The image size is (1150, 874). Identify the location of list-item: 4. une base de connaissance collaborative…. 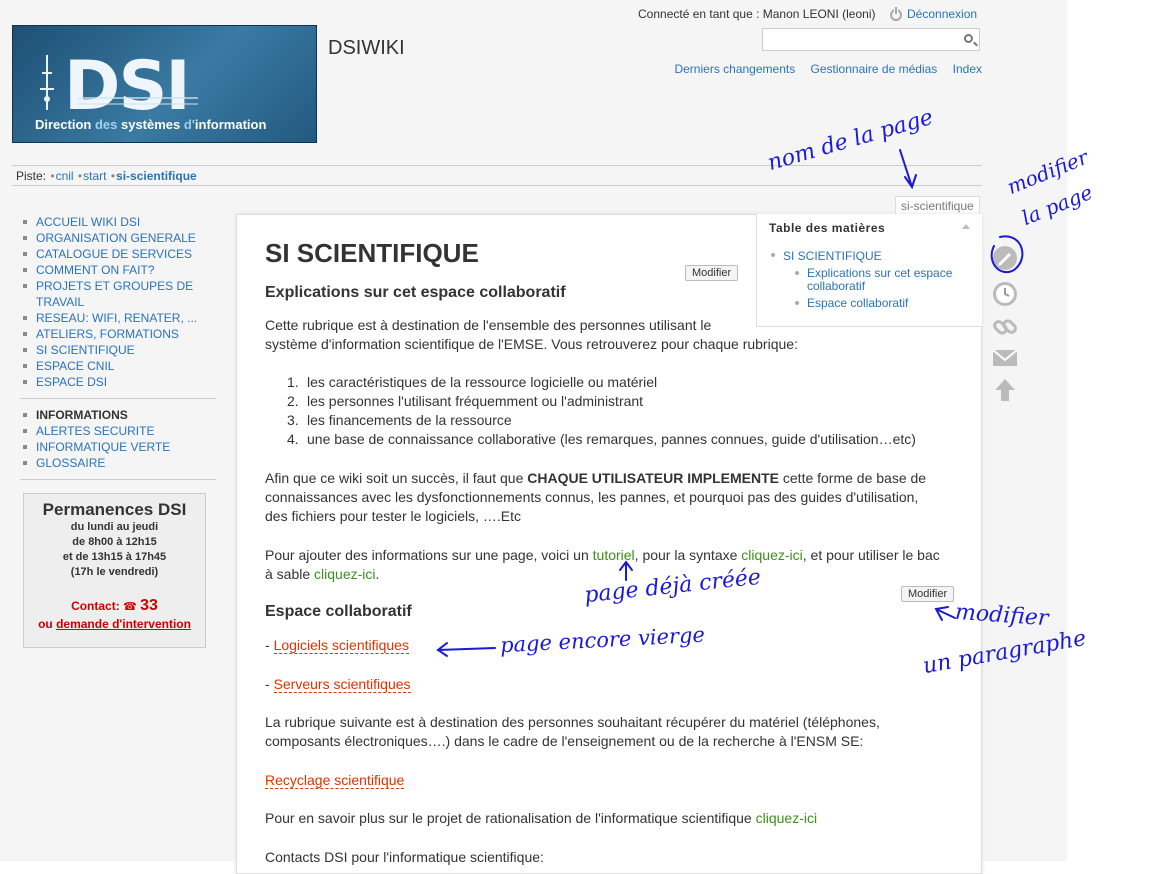
(601, 439).